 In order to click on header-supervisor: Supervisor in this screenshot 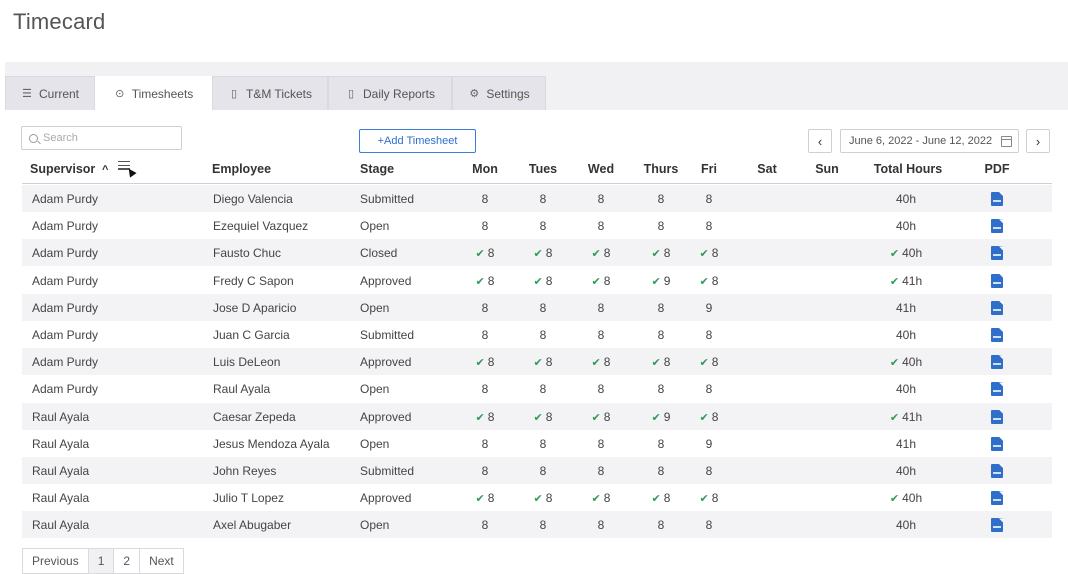, I will do `click(62, 169)`.